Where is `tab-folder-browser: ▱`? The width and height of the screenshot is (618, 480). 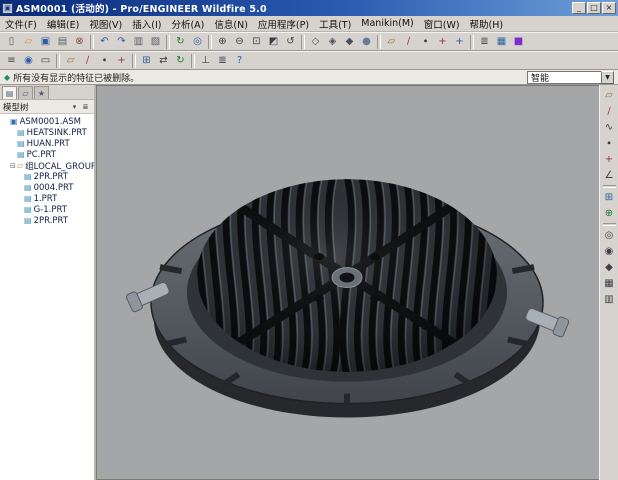 tab-folder-browser: ▱ is located at coordinates (25, 92).